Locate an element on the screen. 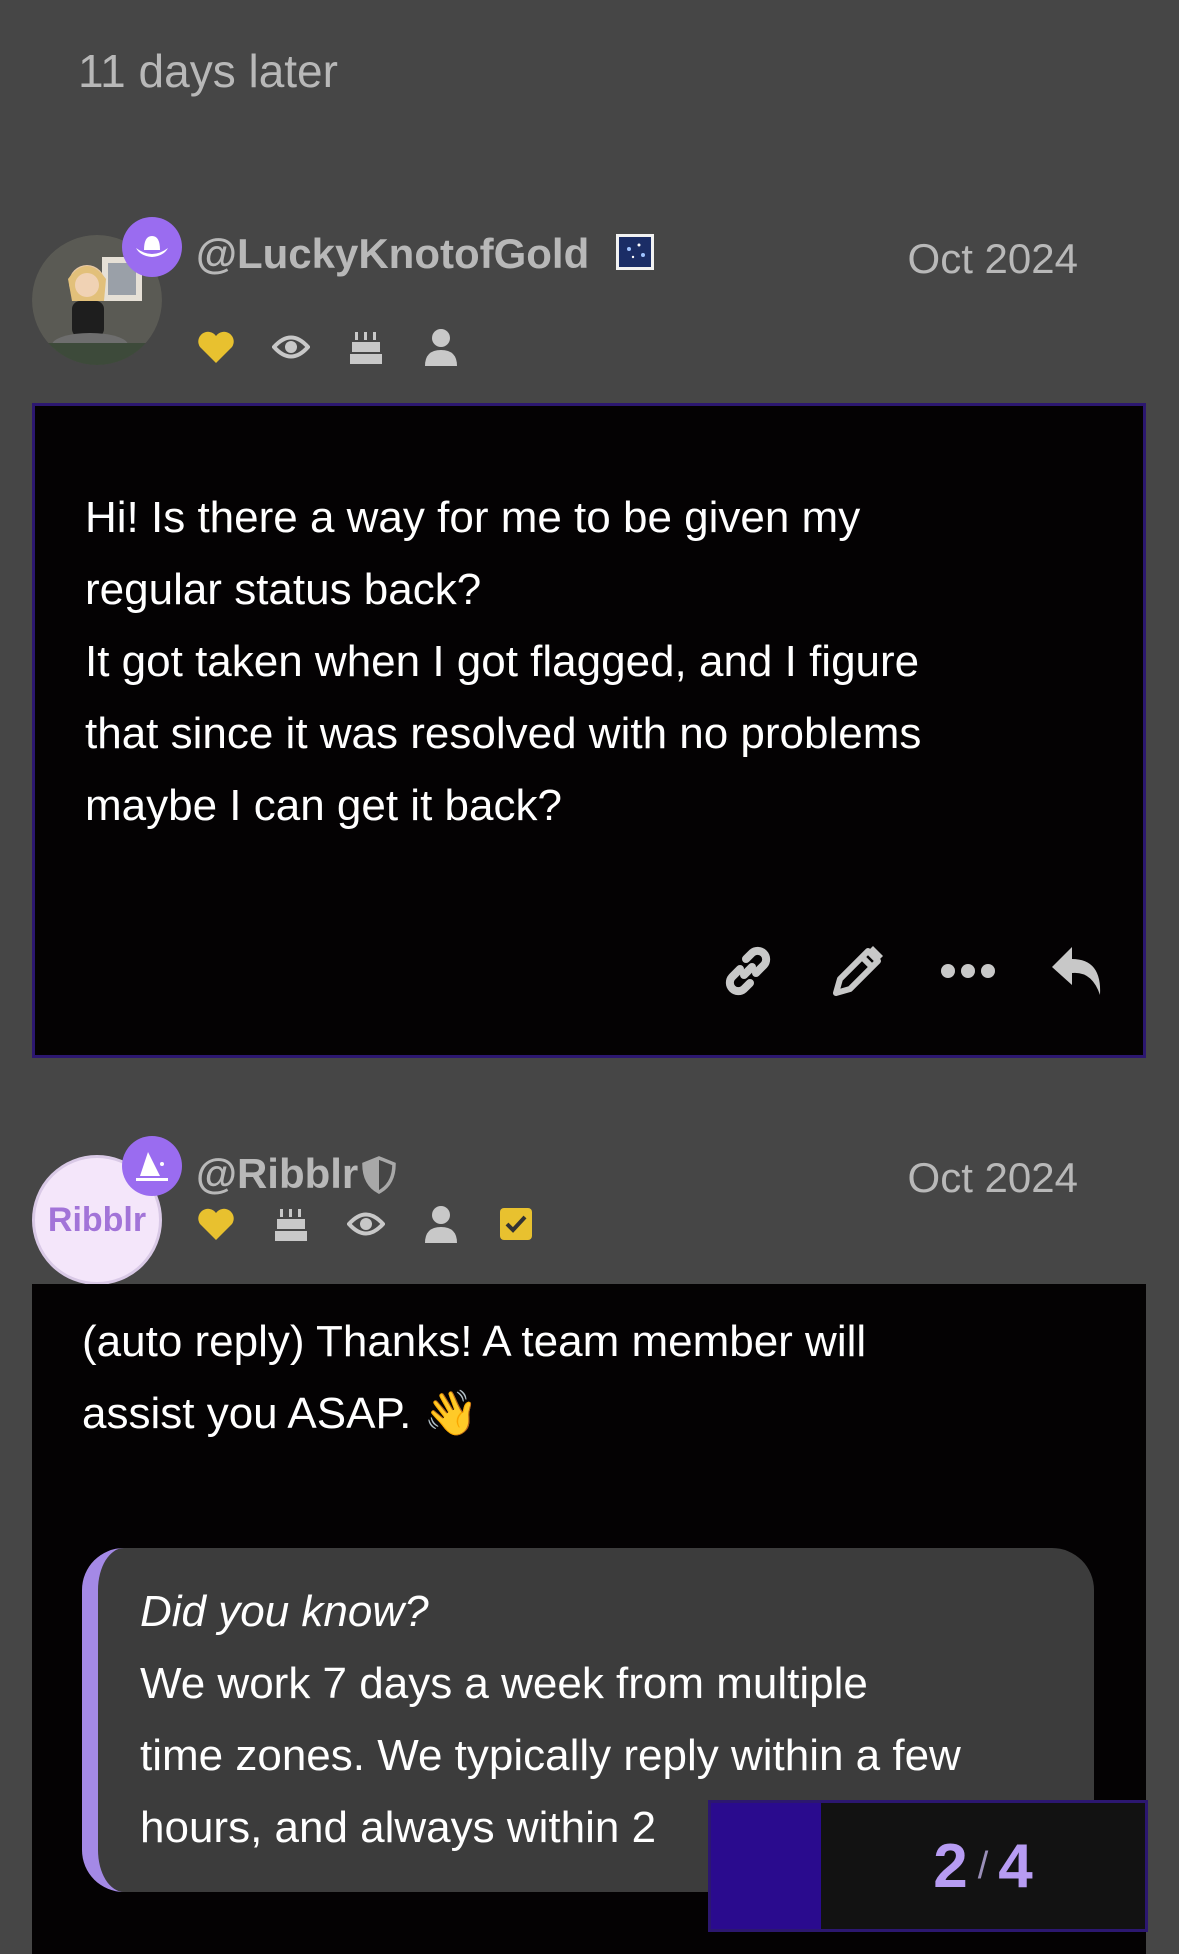  post-text-line: Hi! Is there a way for me to be given my is located at coordinates (473, 517).